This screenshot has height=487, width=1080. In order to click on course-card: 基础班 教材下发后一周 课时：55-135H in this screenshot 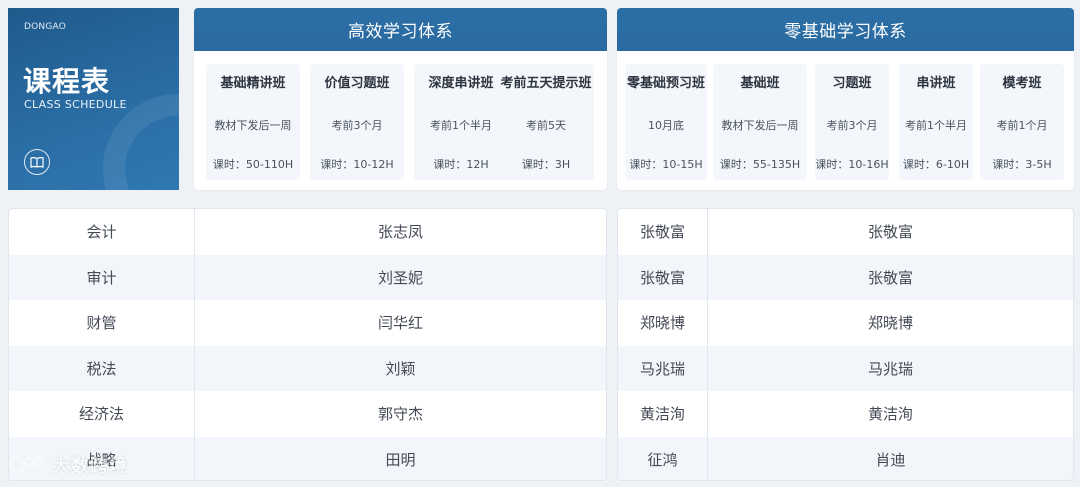, I will do `click(760, 122)`.